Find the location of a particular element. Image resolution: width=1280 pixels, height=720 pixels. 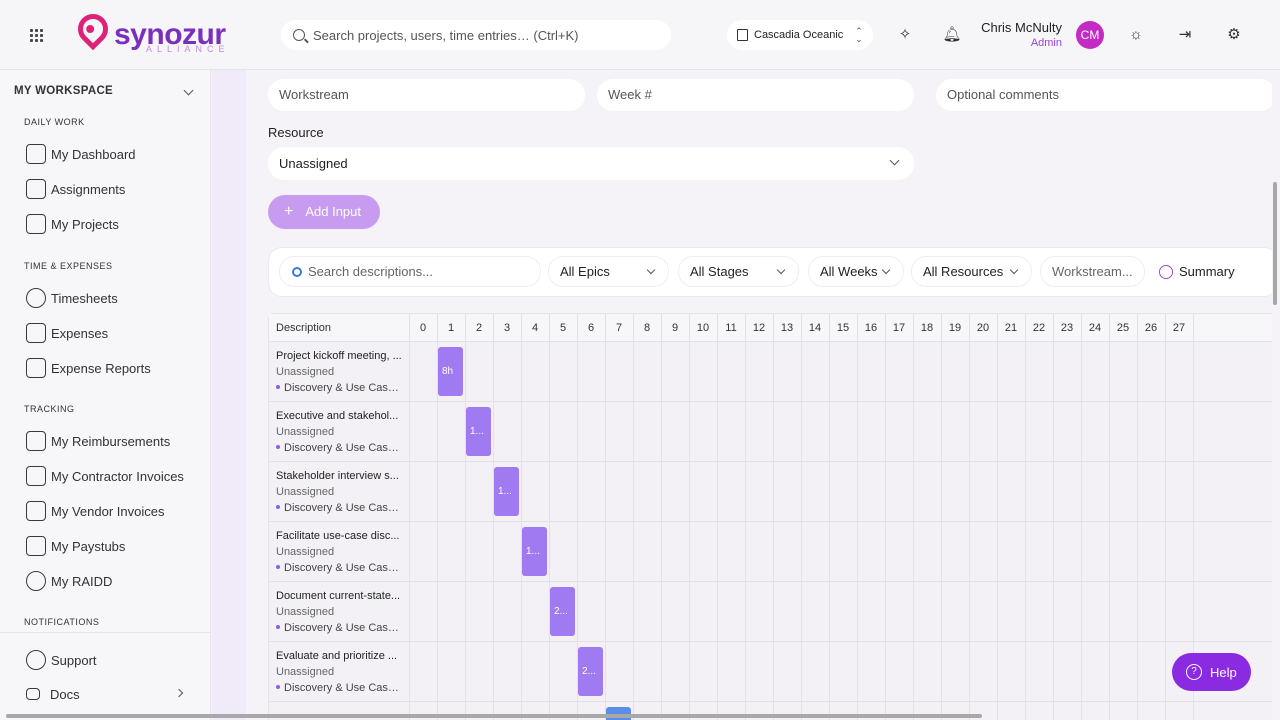

week-header: 27 is located at coordinates (1179, 328).